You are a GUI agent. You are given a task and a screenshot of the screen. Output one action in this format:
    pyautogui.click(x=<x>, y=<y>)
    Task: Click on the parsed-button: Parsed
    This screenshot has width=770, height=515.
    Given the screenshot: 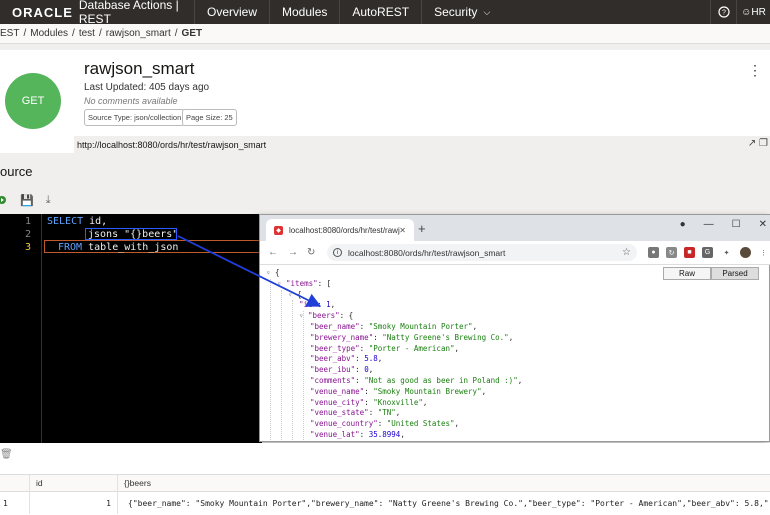 What is the action you would take?
    pyautogui.click(x=735, y=273)
    